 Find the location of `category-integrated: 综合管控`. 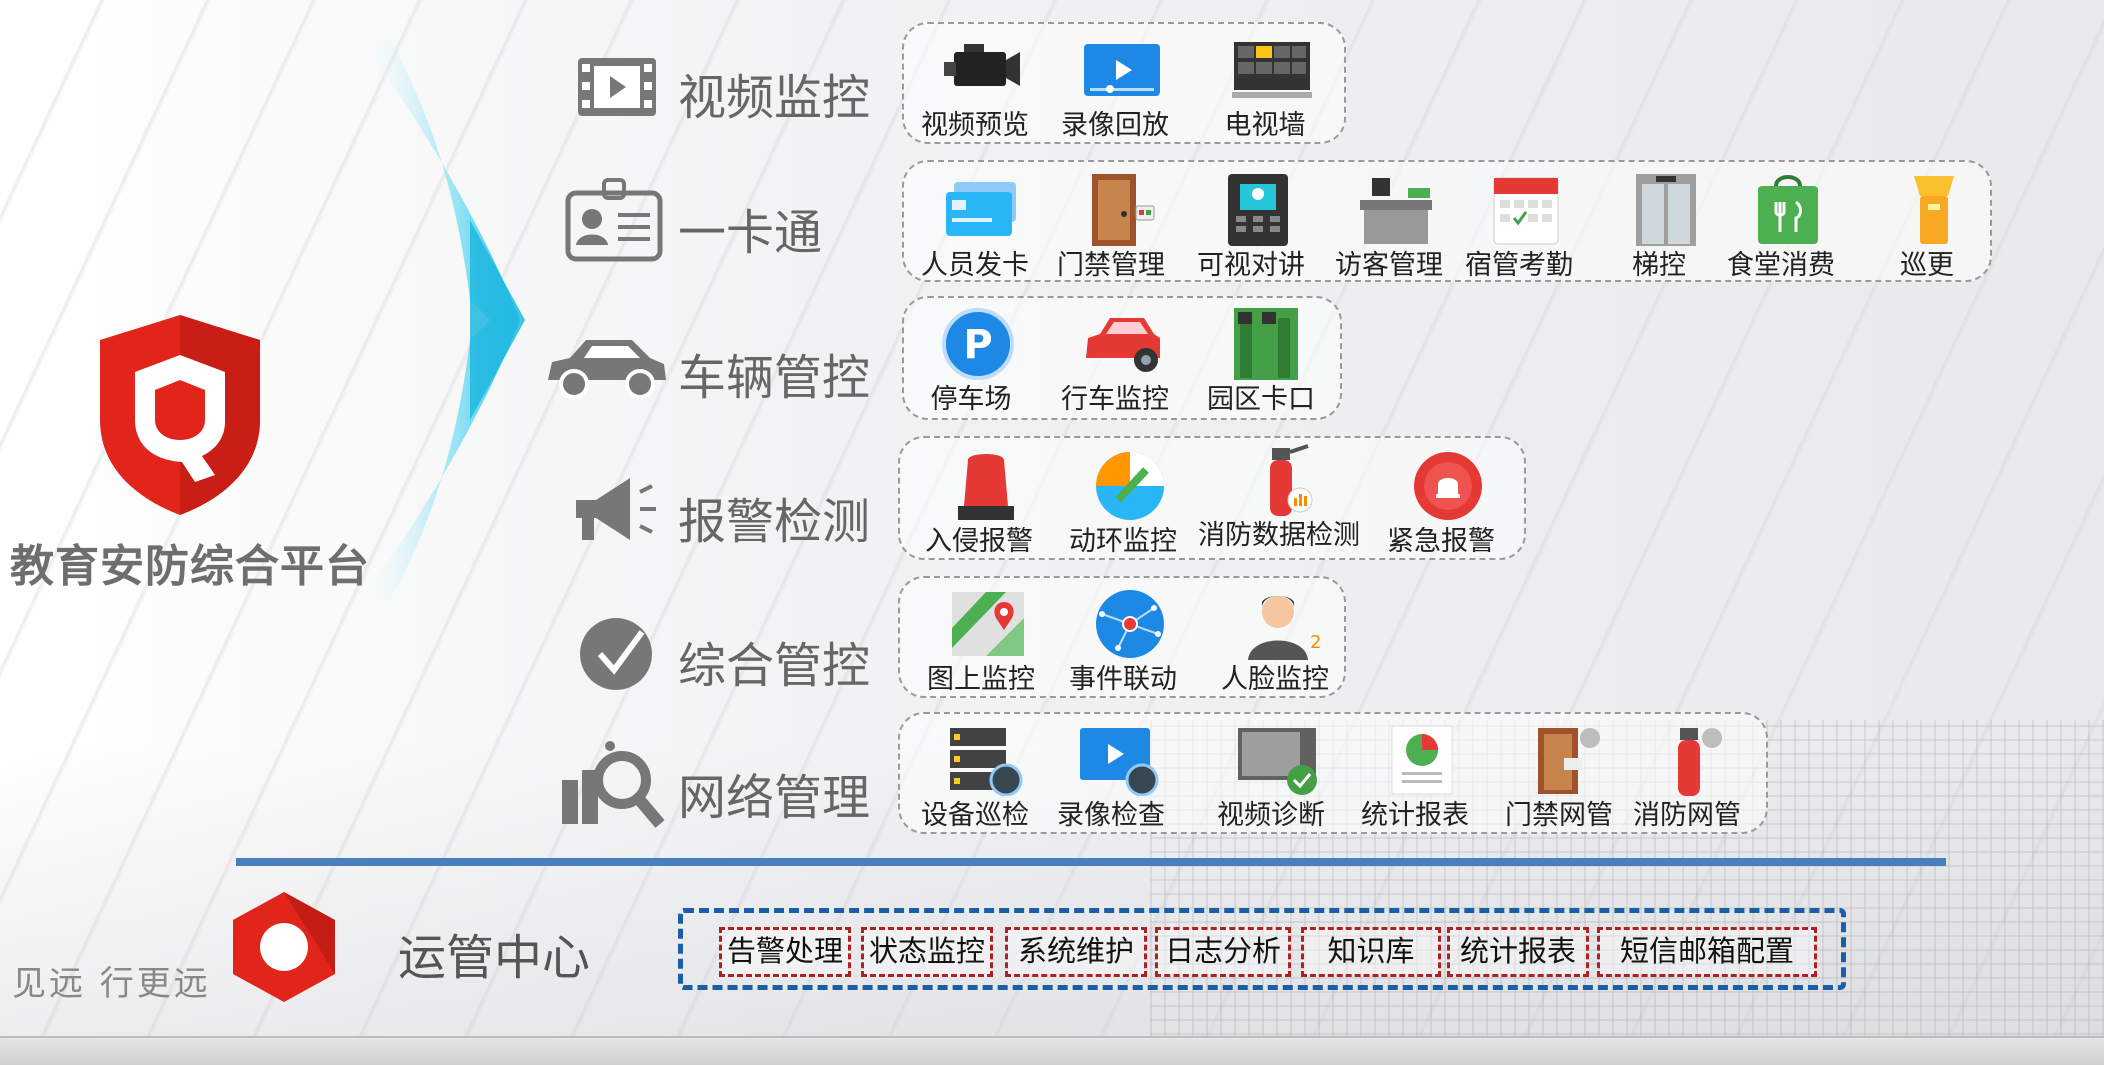

category-integrated: 综合管控 is located at coordinates (720, 653).